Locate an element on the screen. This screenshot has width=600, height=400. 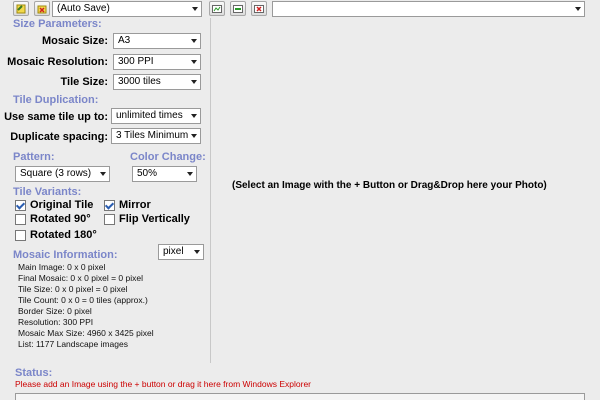
export-image-button is located at coordinates (238, 8).